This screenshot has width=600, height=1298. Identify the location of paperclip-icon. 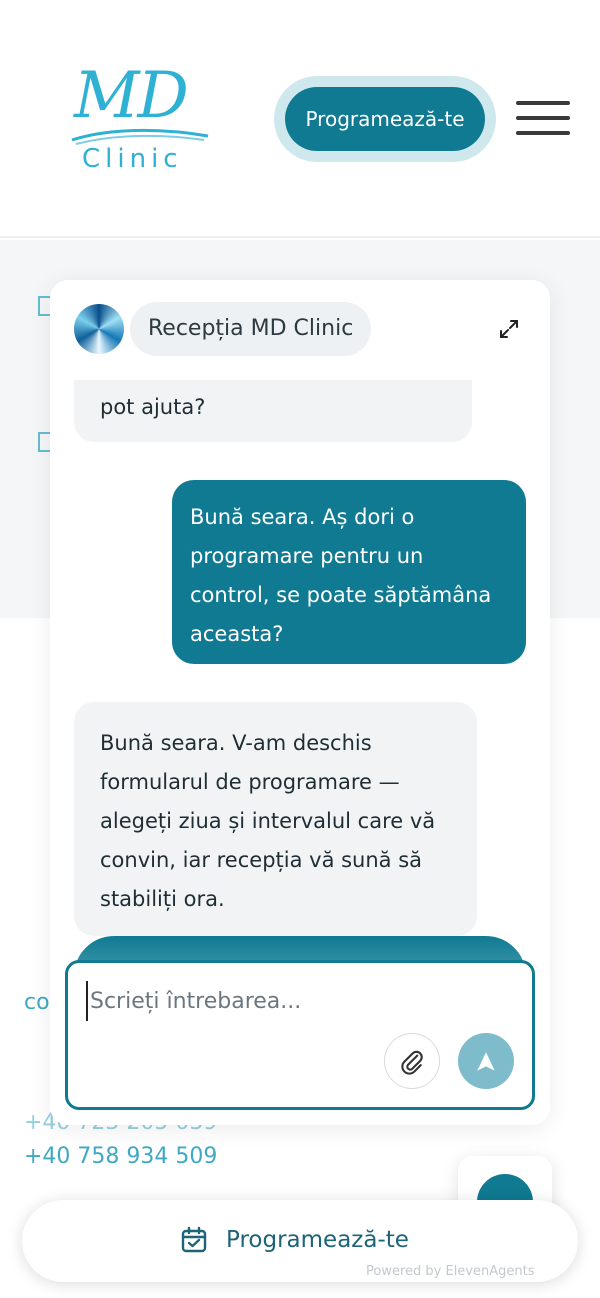
(412, 1062).